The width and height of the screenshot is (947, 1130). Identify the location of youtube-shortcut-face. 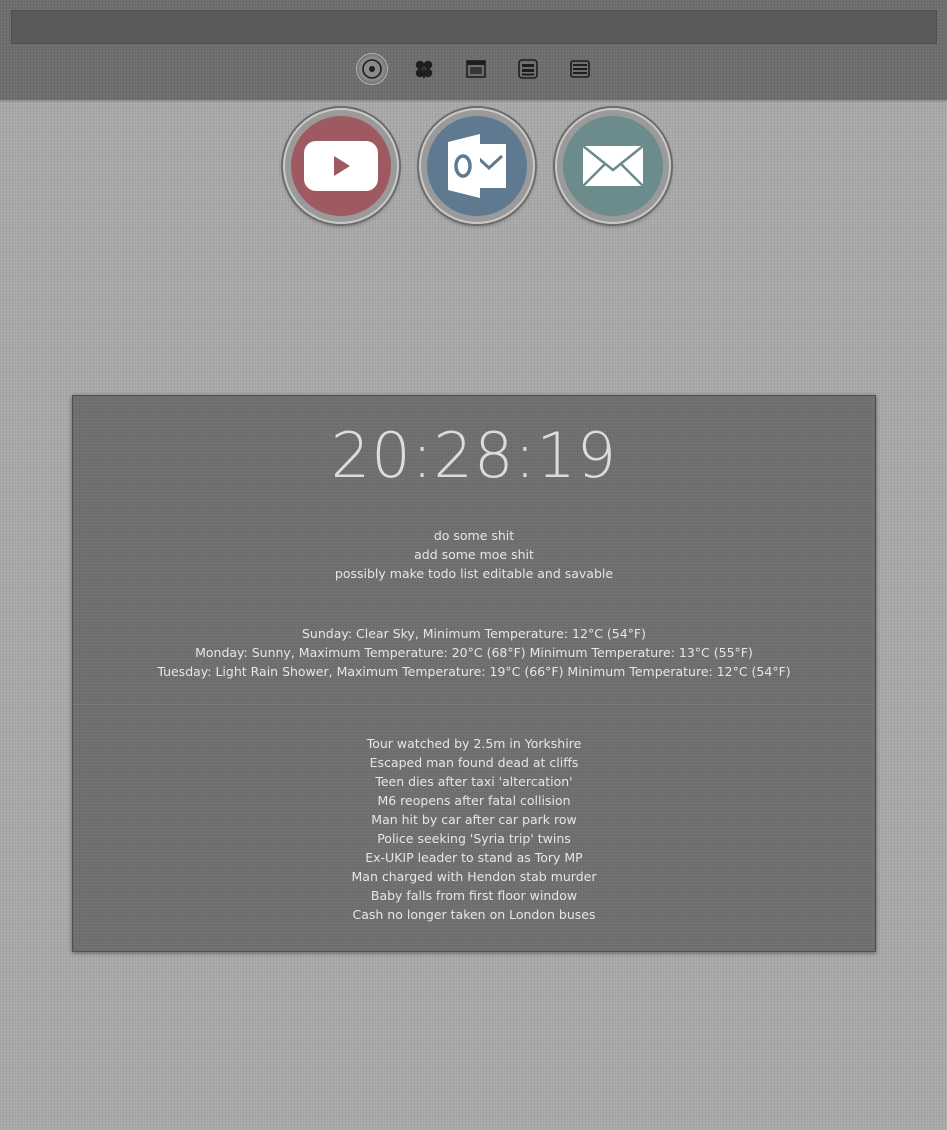
(340, 166).